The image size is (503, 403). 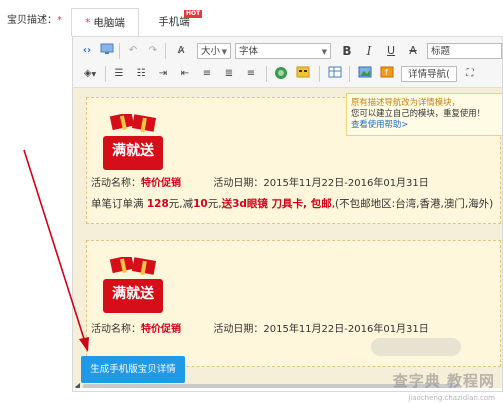 What do you see at coordinates (412, 204) in the screenshot?
I see `promo-detail-post: ,(不包邮地区:台湾,香港,澳门,海外)` at bounding box center [412, 204].